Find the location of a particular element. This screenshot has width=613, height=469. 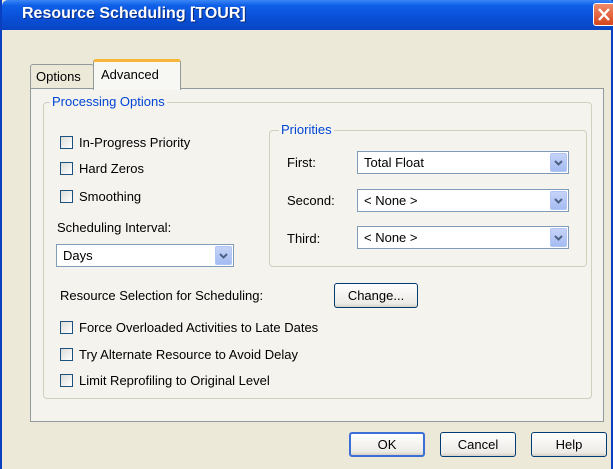

first-priority-dropdown-button is located at coordinates (558, 162).